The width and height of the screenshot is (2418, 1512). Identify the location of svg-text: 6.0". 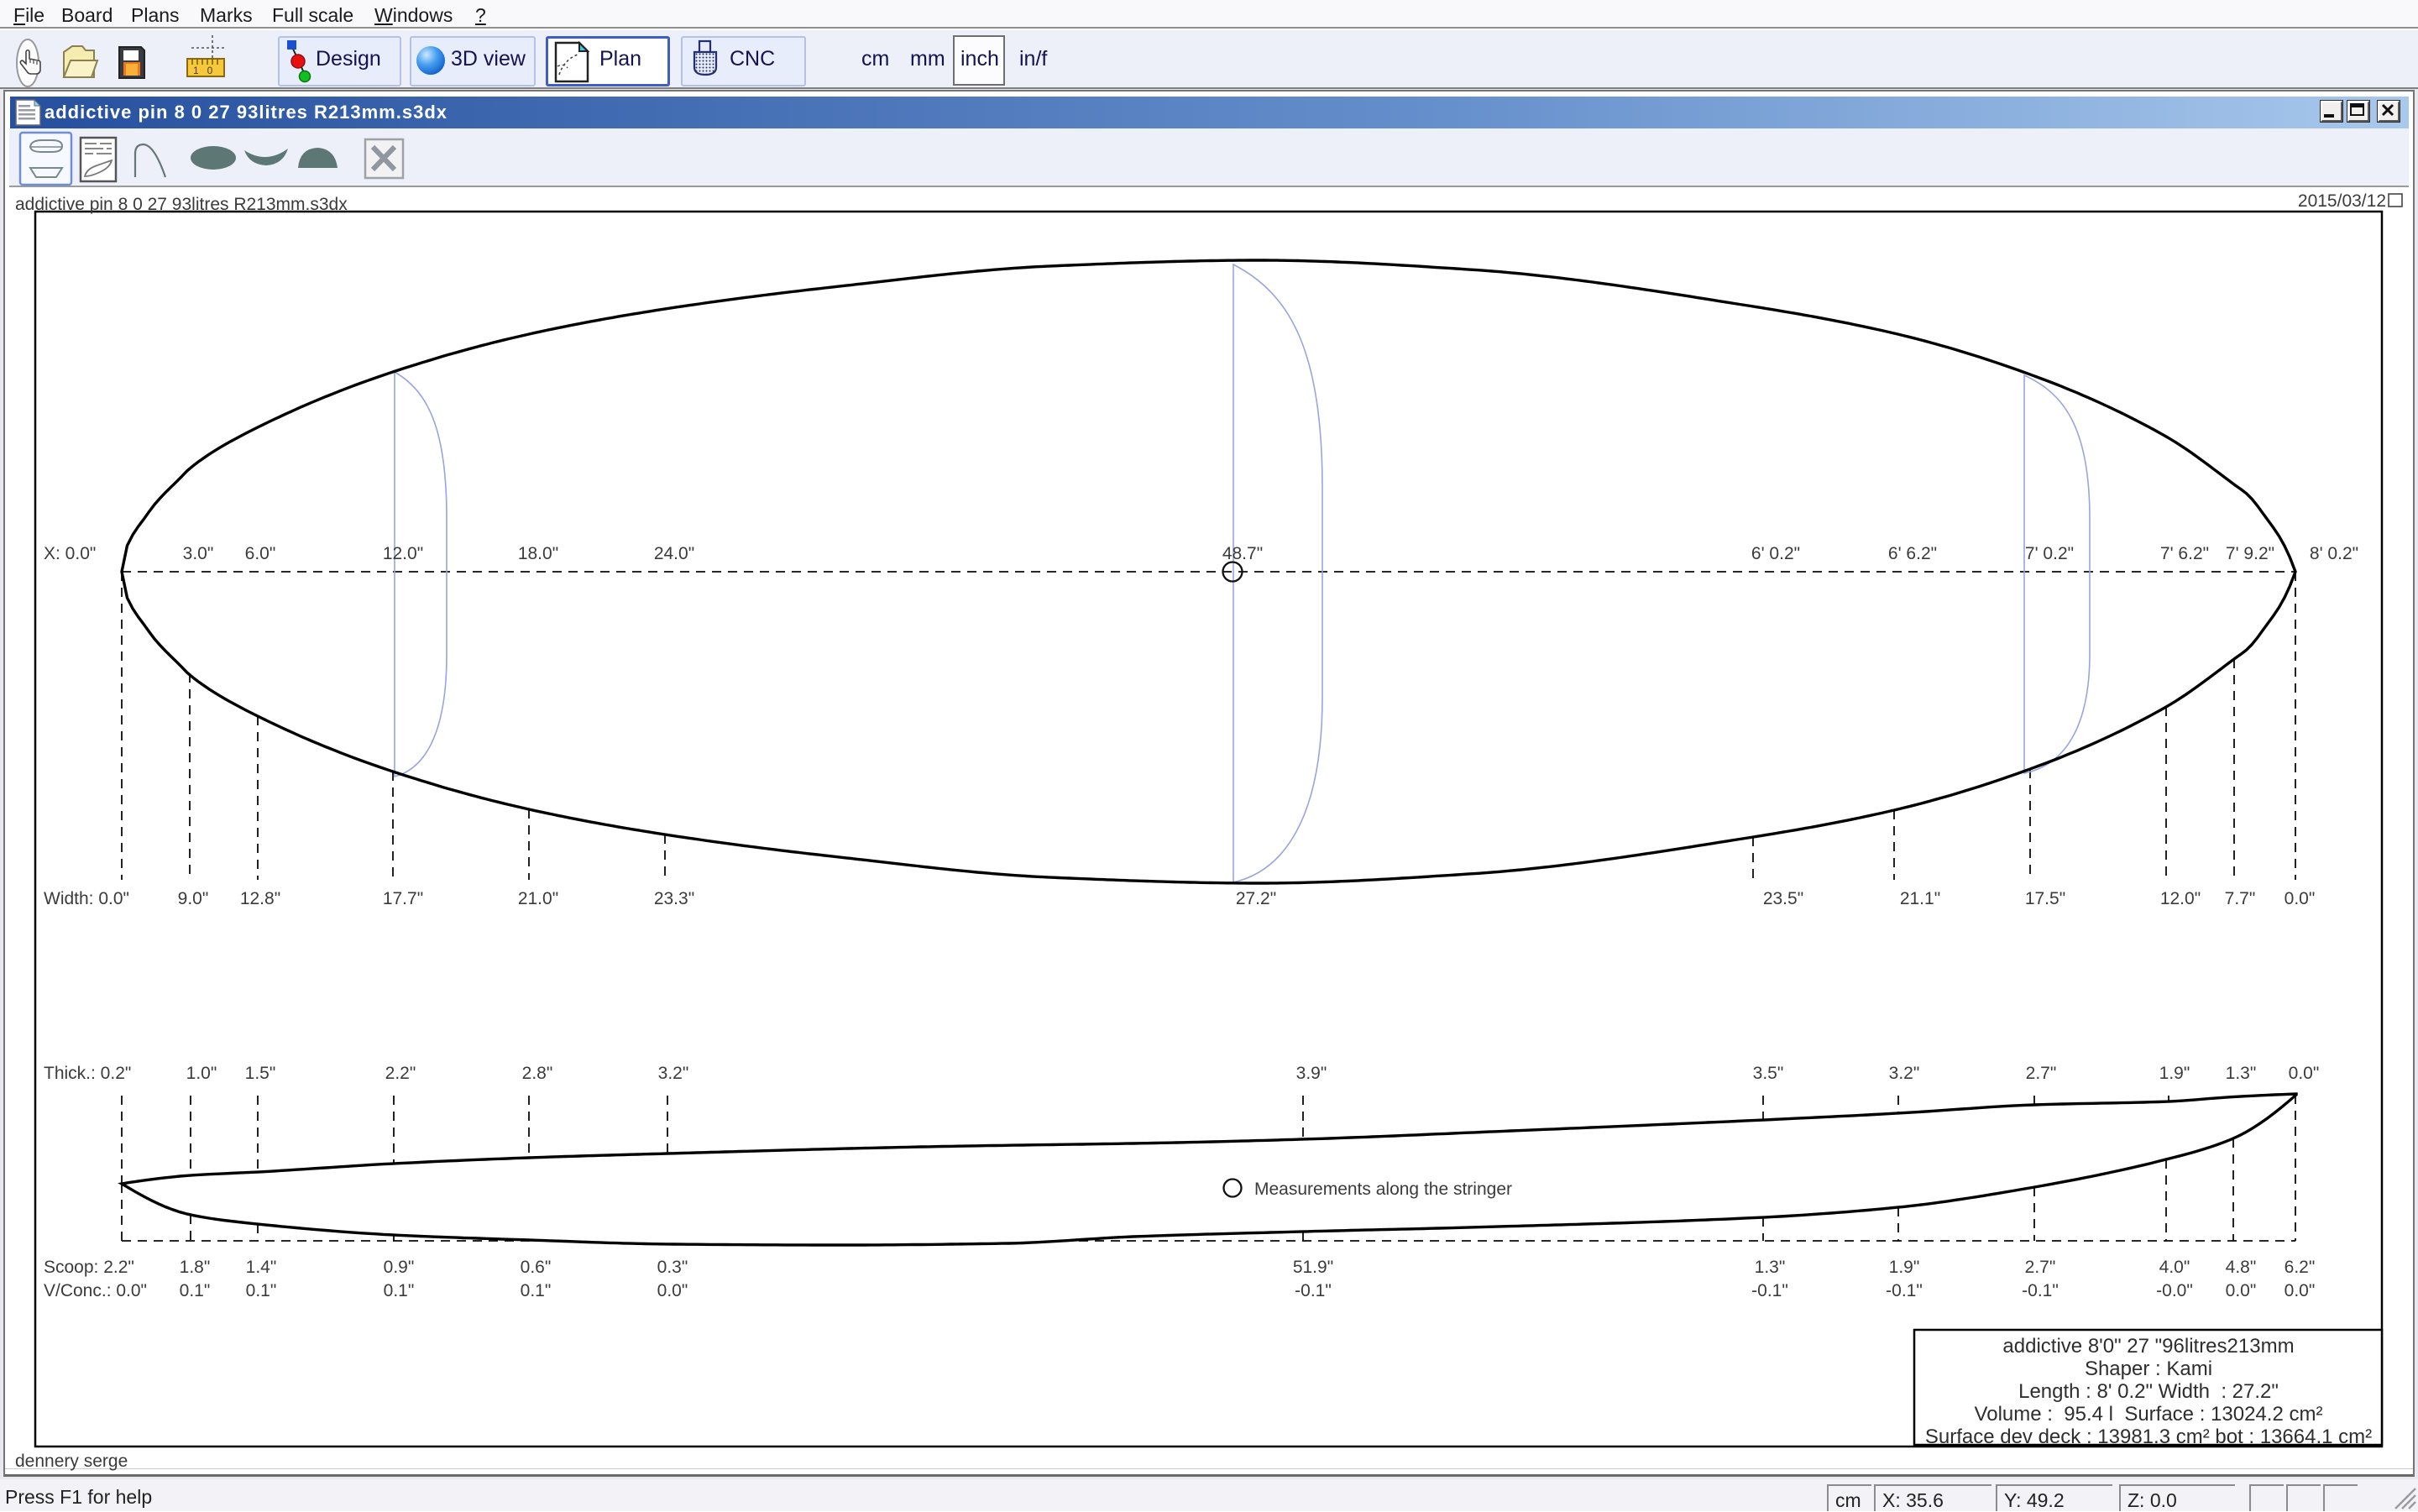
(260, 553).